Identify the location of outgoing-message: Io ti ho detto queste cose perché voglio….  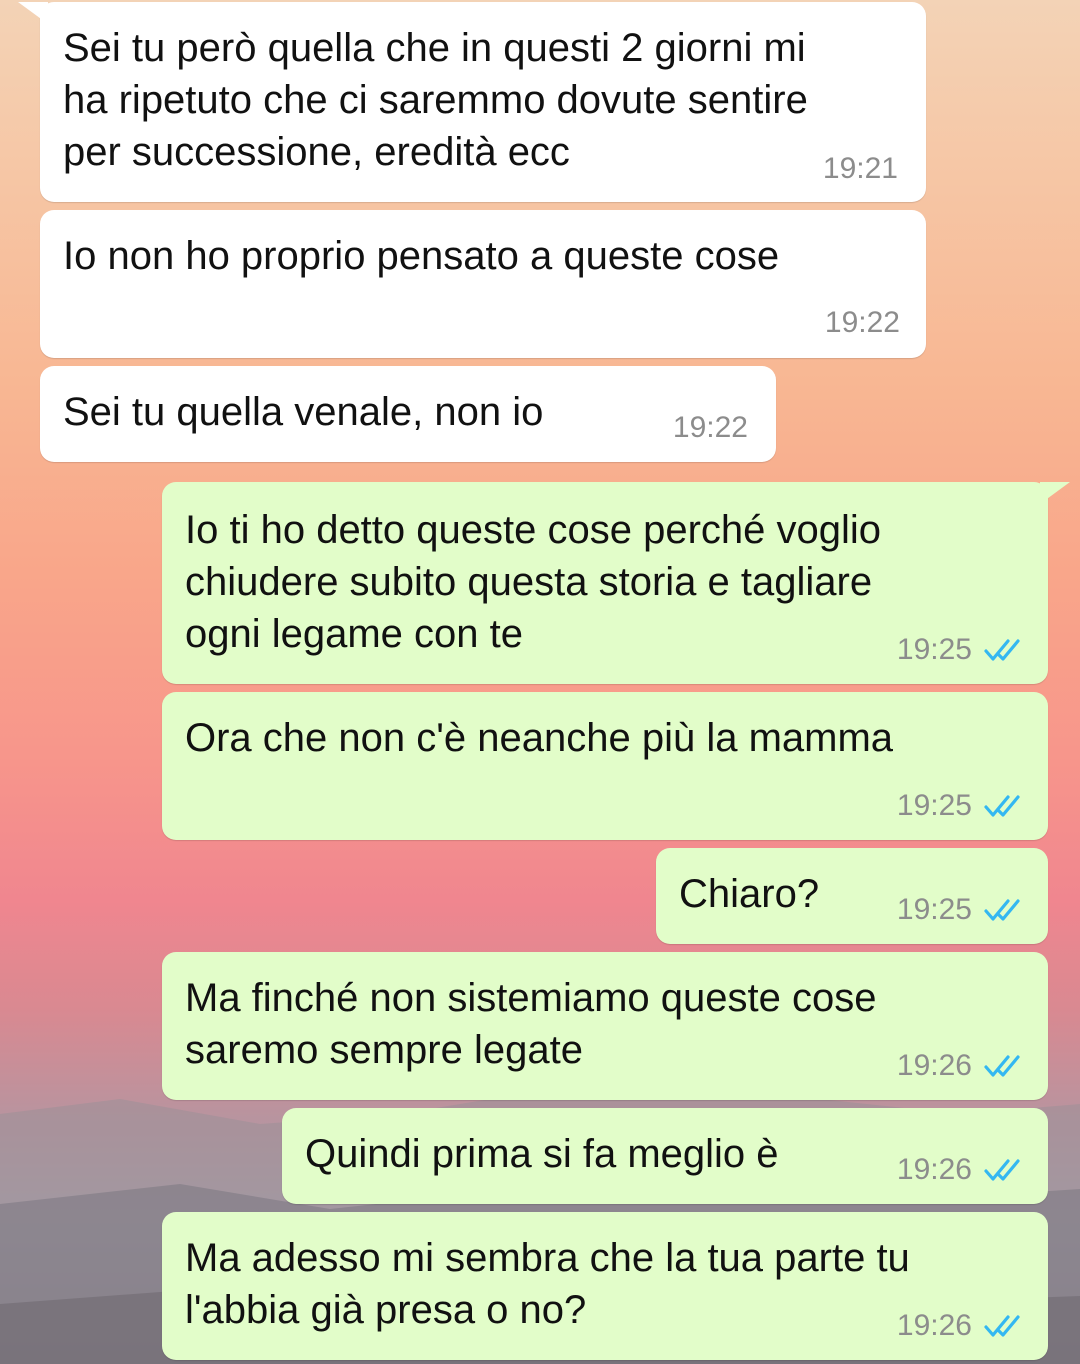
(605, 583).